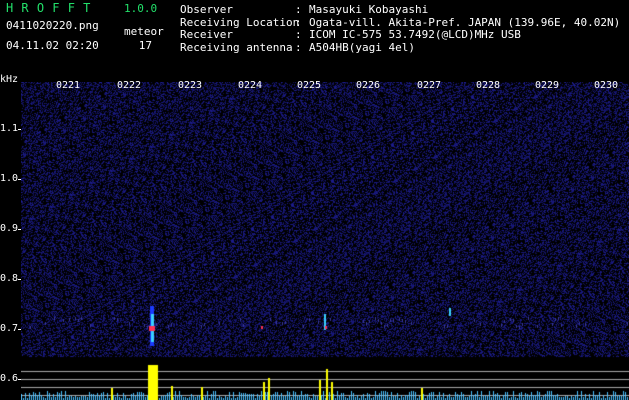 Image resolution: width=629 pixels, height=400 pixels. What do you see at coordinates (129, 85) in the screenshot?
I see `time-label-0222: 0222` at bounding box center [129, 85].